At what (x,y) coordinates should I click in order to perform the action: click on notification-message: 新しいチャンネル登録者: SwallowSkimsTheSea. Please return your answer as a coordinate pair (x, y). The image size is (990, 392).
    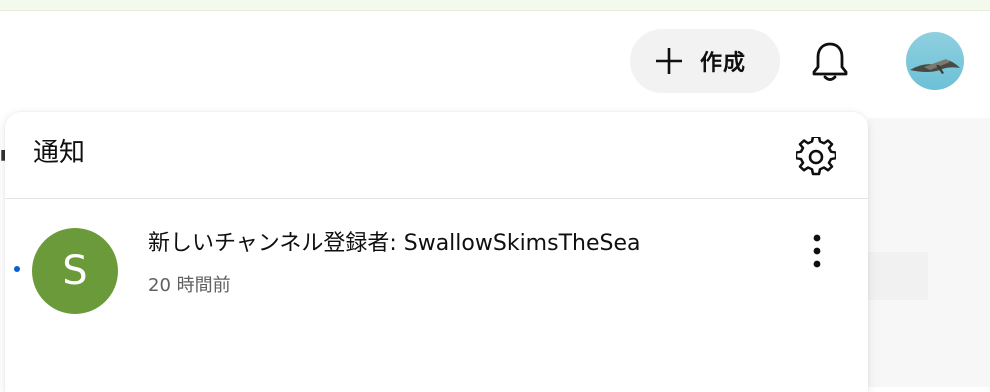
    Looking at the image, I should click on (394, 243).